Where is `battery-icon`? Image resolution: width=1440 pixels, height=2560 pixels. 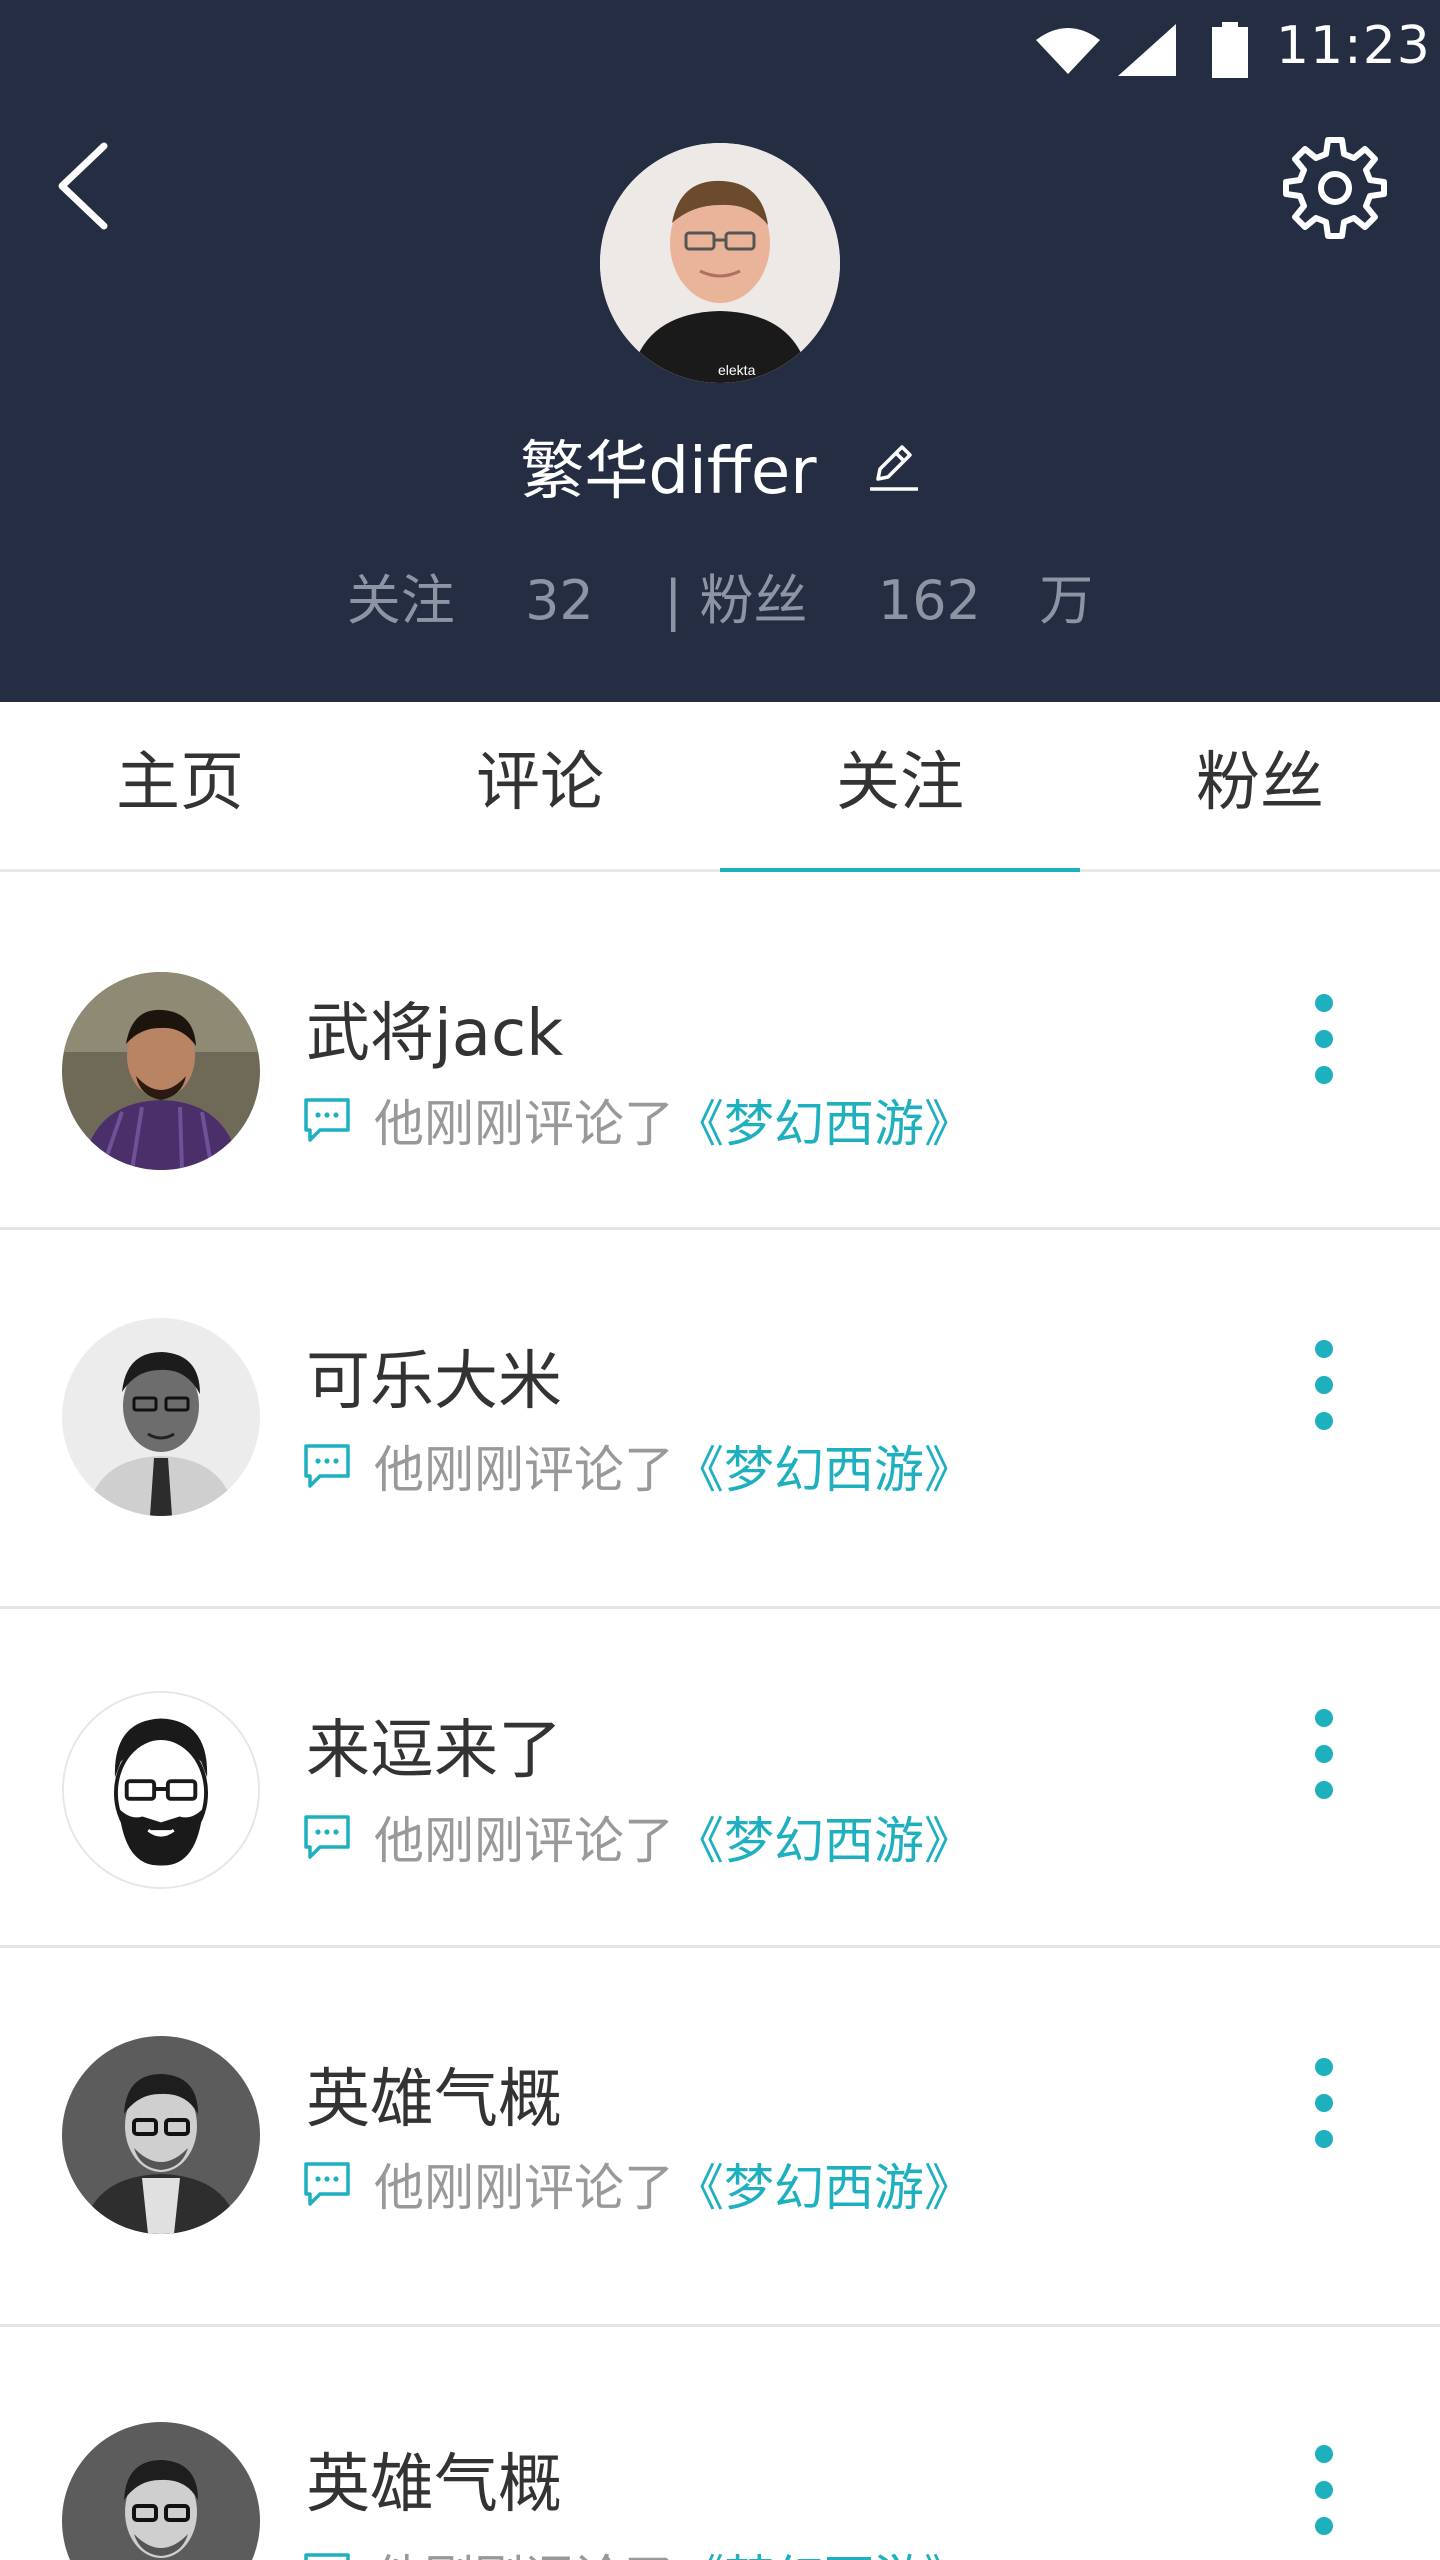 battery-icon is located at coordinates (1230, 50).